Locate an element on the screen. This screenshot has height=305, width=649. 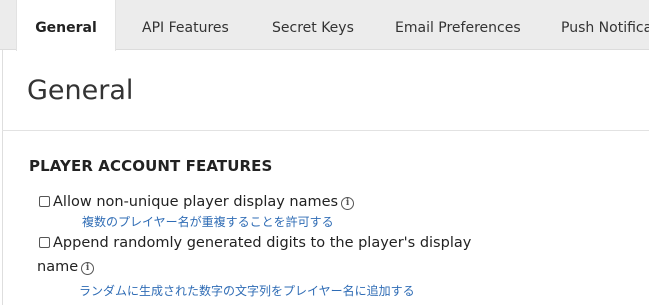
title-divider is located at coordinates (325, 130).